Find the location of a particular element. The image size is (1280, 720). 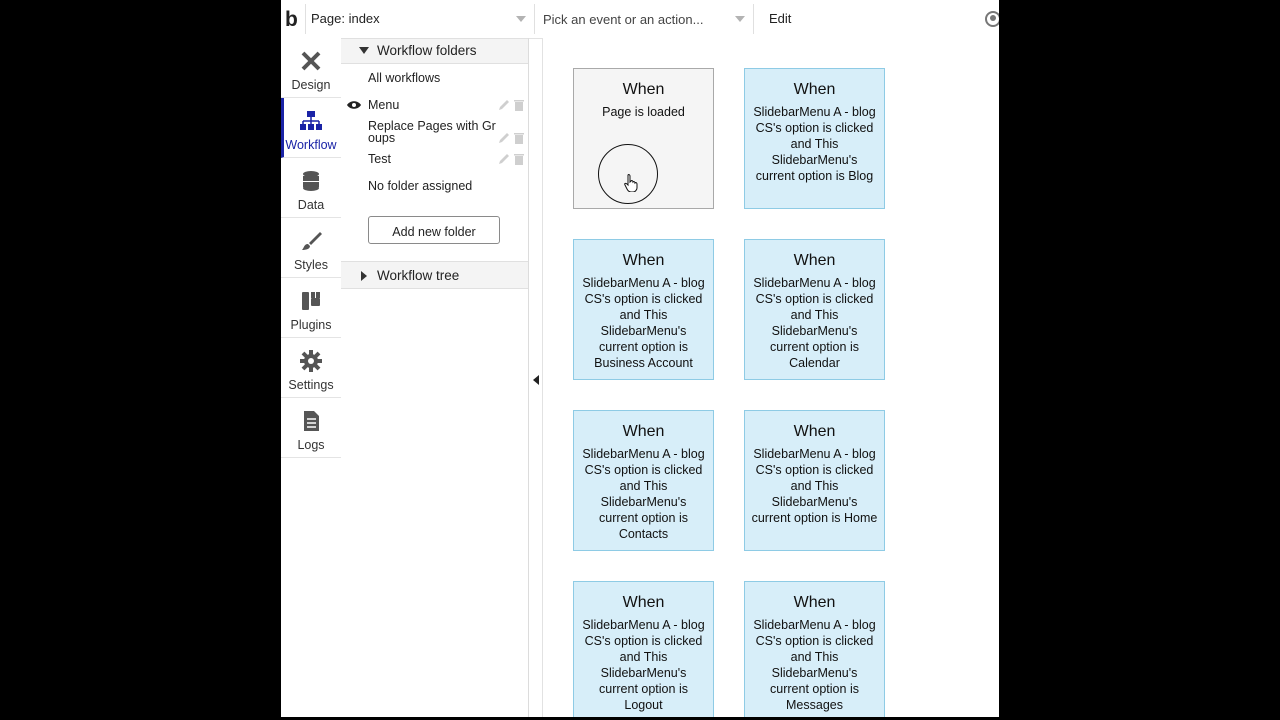

folder-menu: Menu is located at coordinates (383, 105).